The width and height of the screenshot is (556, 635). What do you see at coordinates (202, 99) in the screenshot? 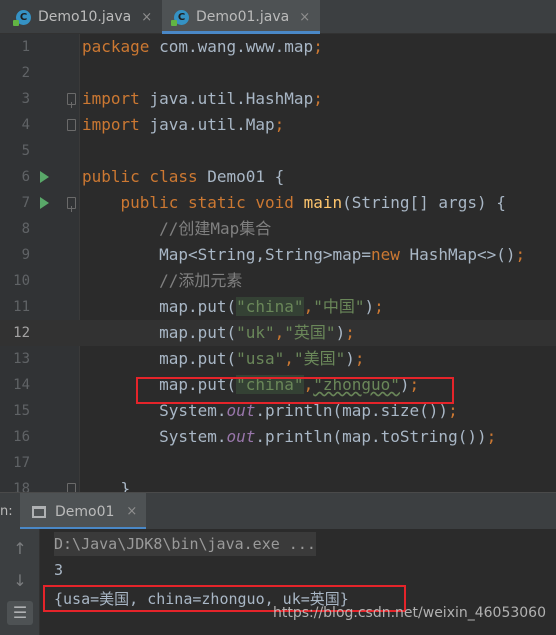
I see `code-text: import java.util.HashMap;` at bounding box center [202, 99].